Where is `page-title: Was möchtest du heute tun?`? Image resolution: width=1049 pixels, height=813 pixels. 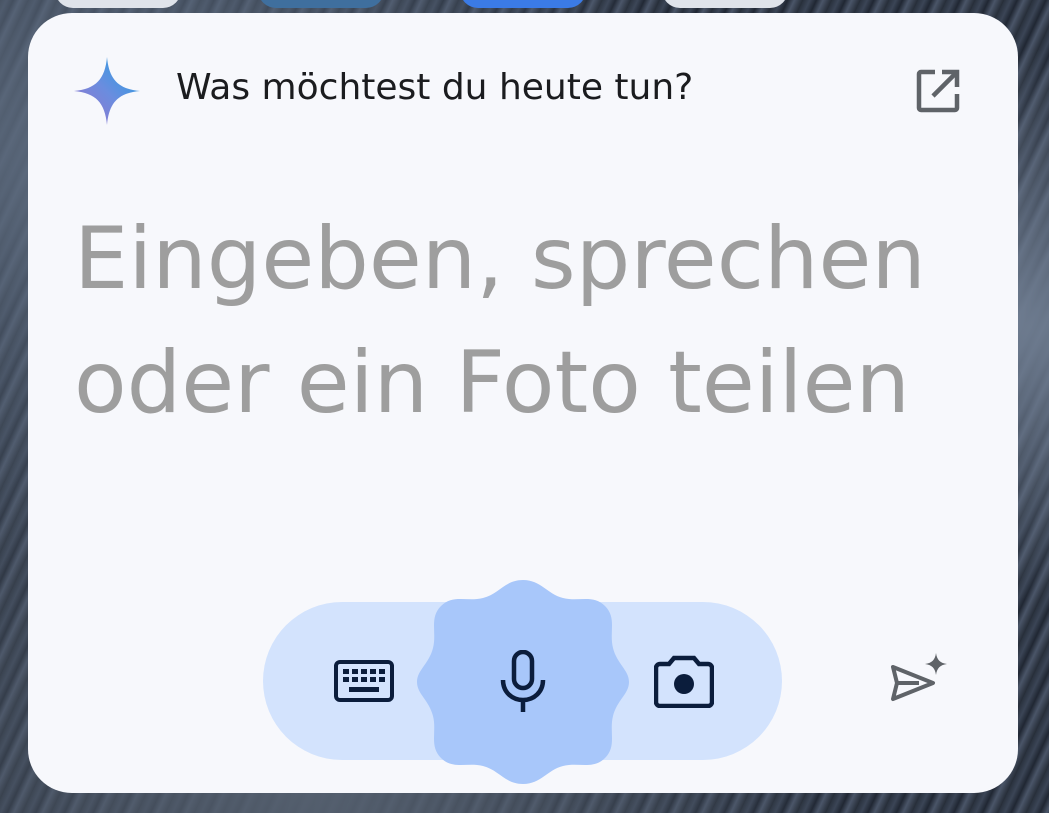
page-title: Was möchtest du heute tun? is located at coordinates (435, 87).